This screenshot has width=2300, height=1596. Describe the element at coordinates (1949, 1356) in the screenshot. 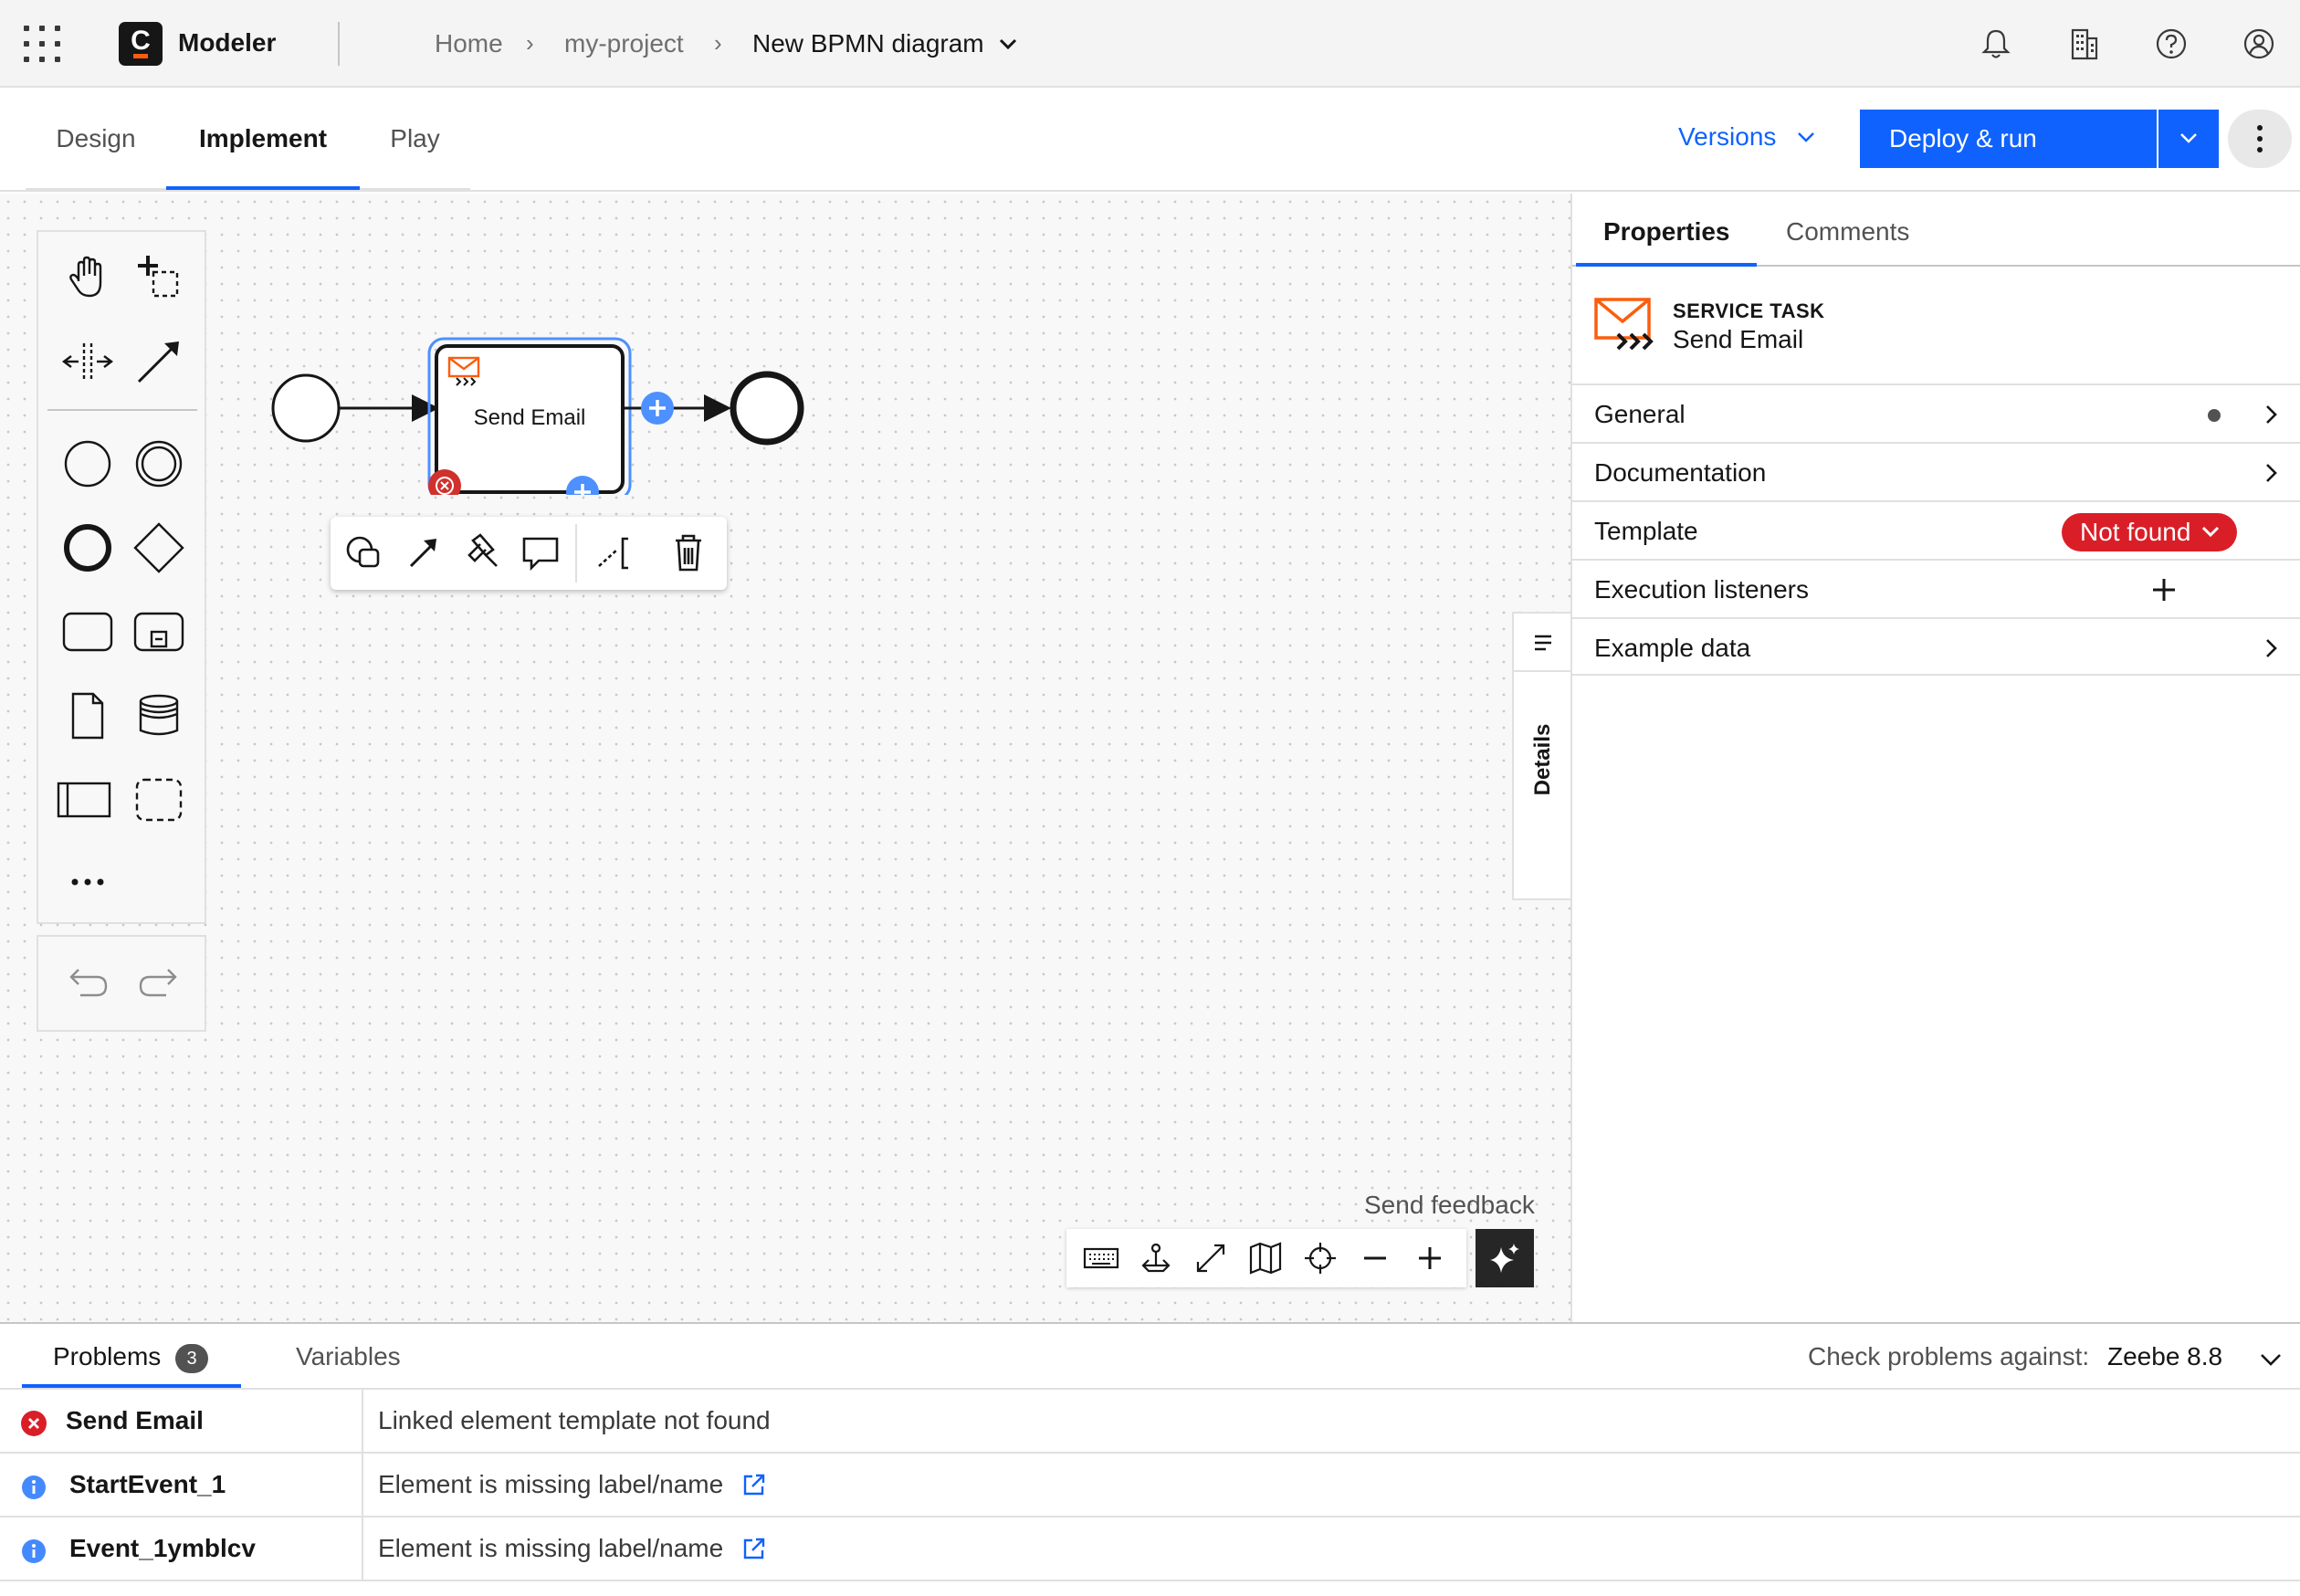

I see `check-problems-label: Check problems against:` at that location.